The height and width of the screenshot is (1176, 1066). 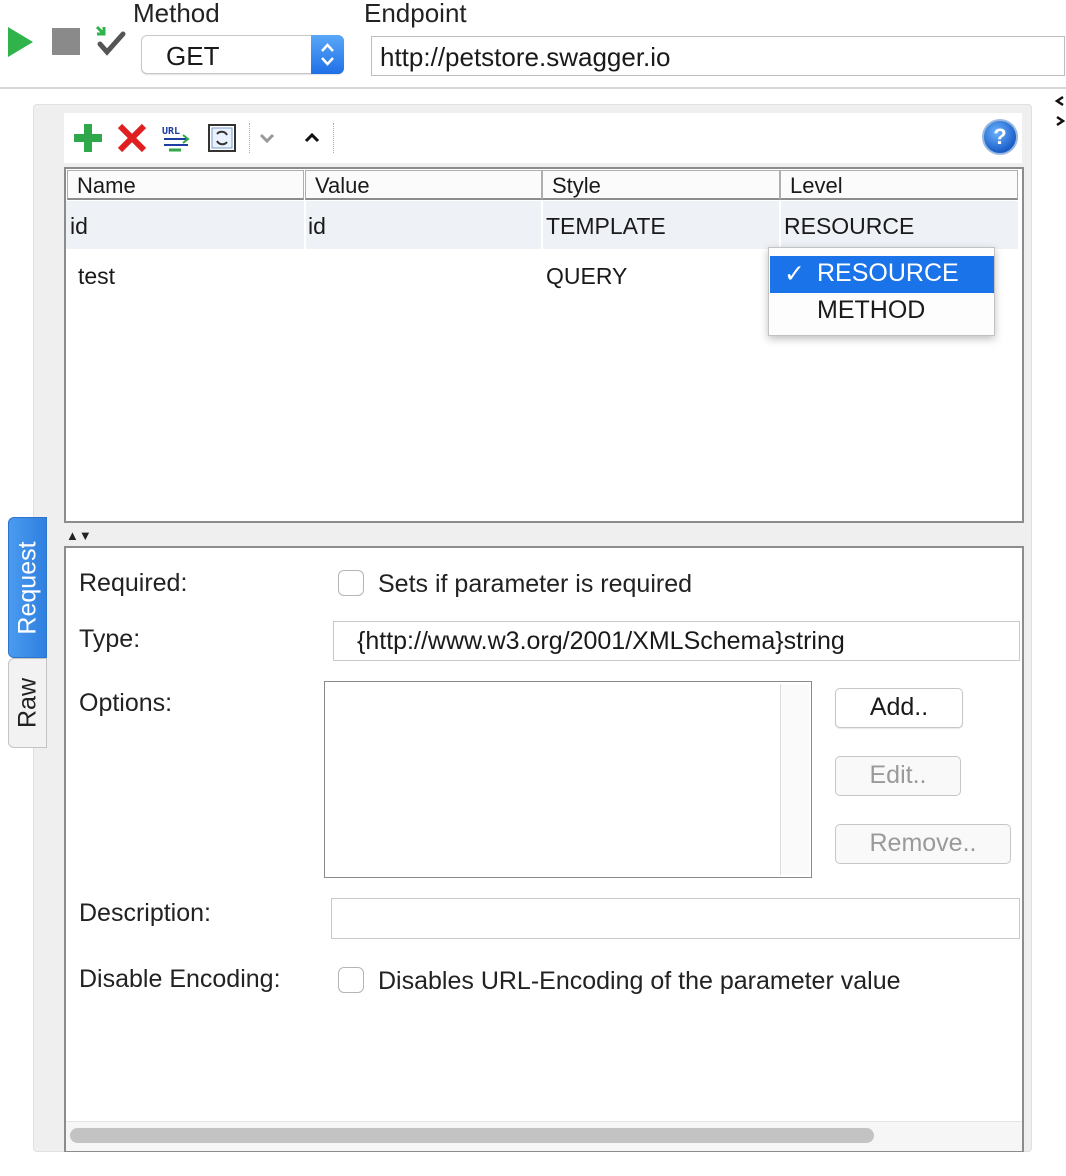 I want to click on stop-icon, so click(x=66, y=41).